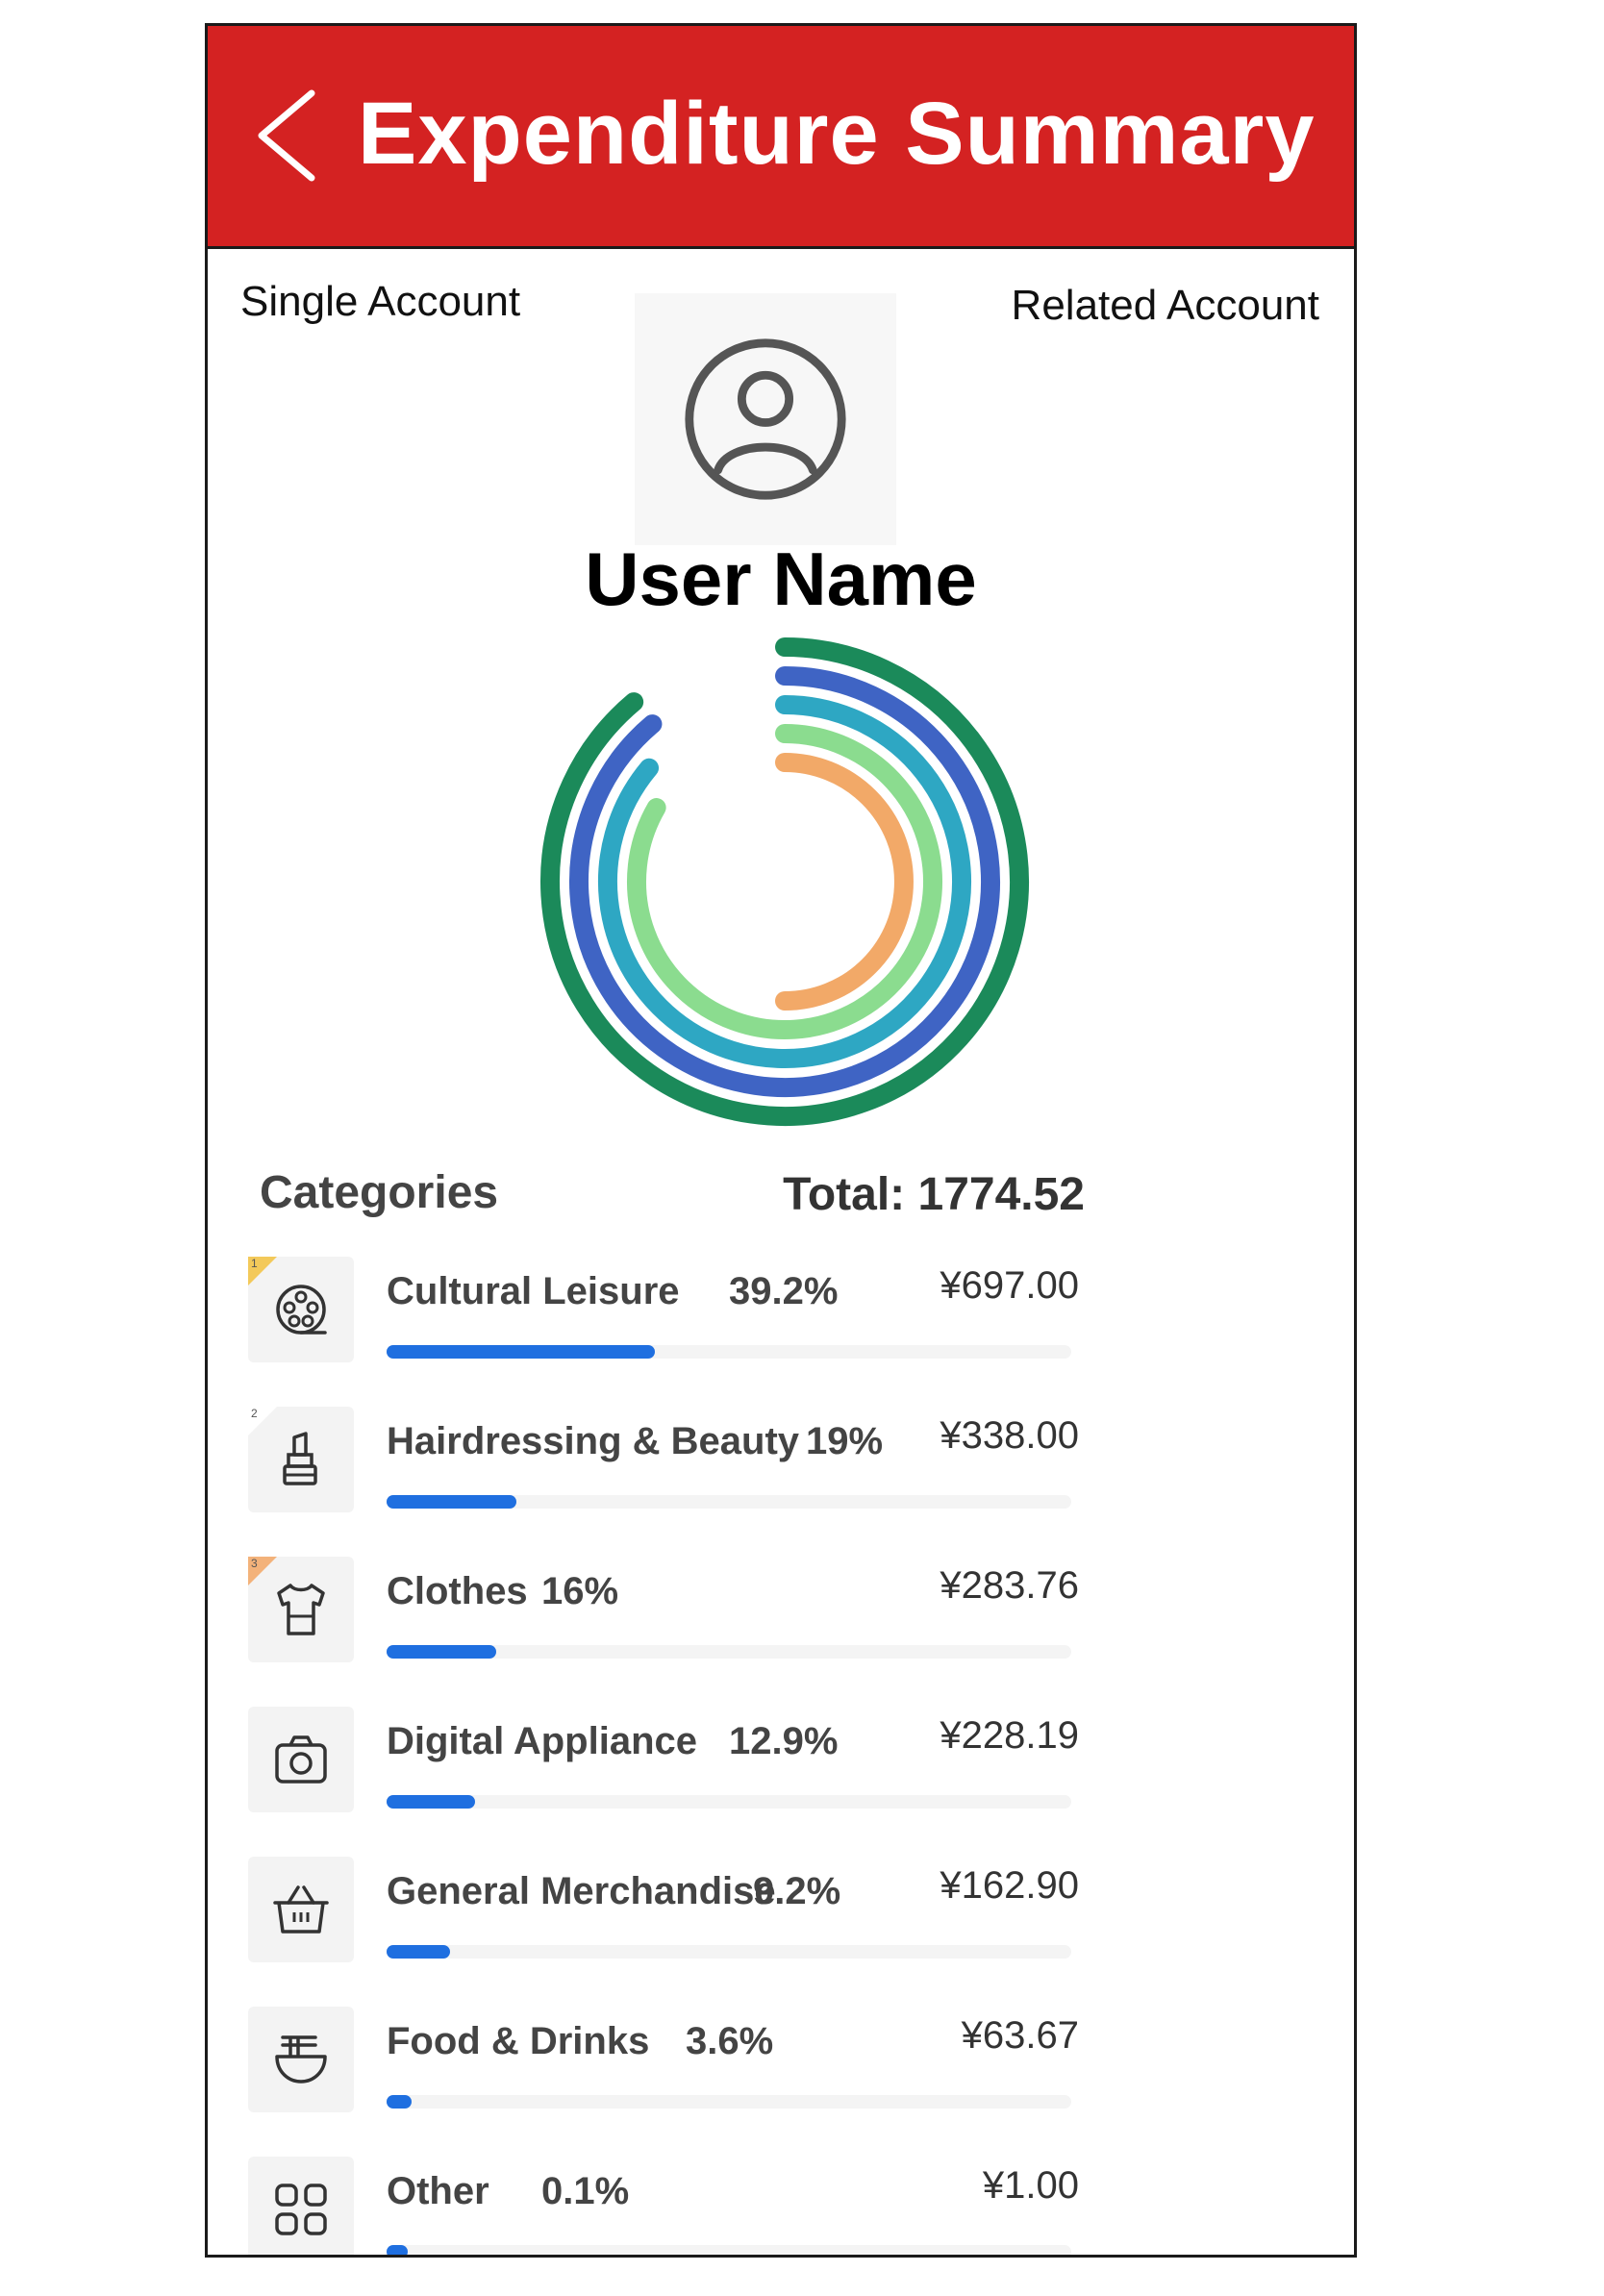  What do you see at coordinates (671, 1329) in the screenshot?
I see `category-row: 1 Cultural Leisure 39.2% ¥697.00` at bounding box center [671, 1329].